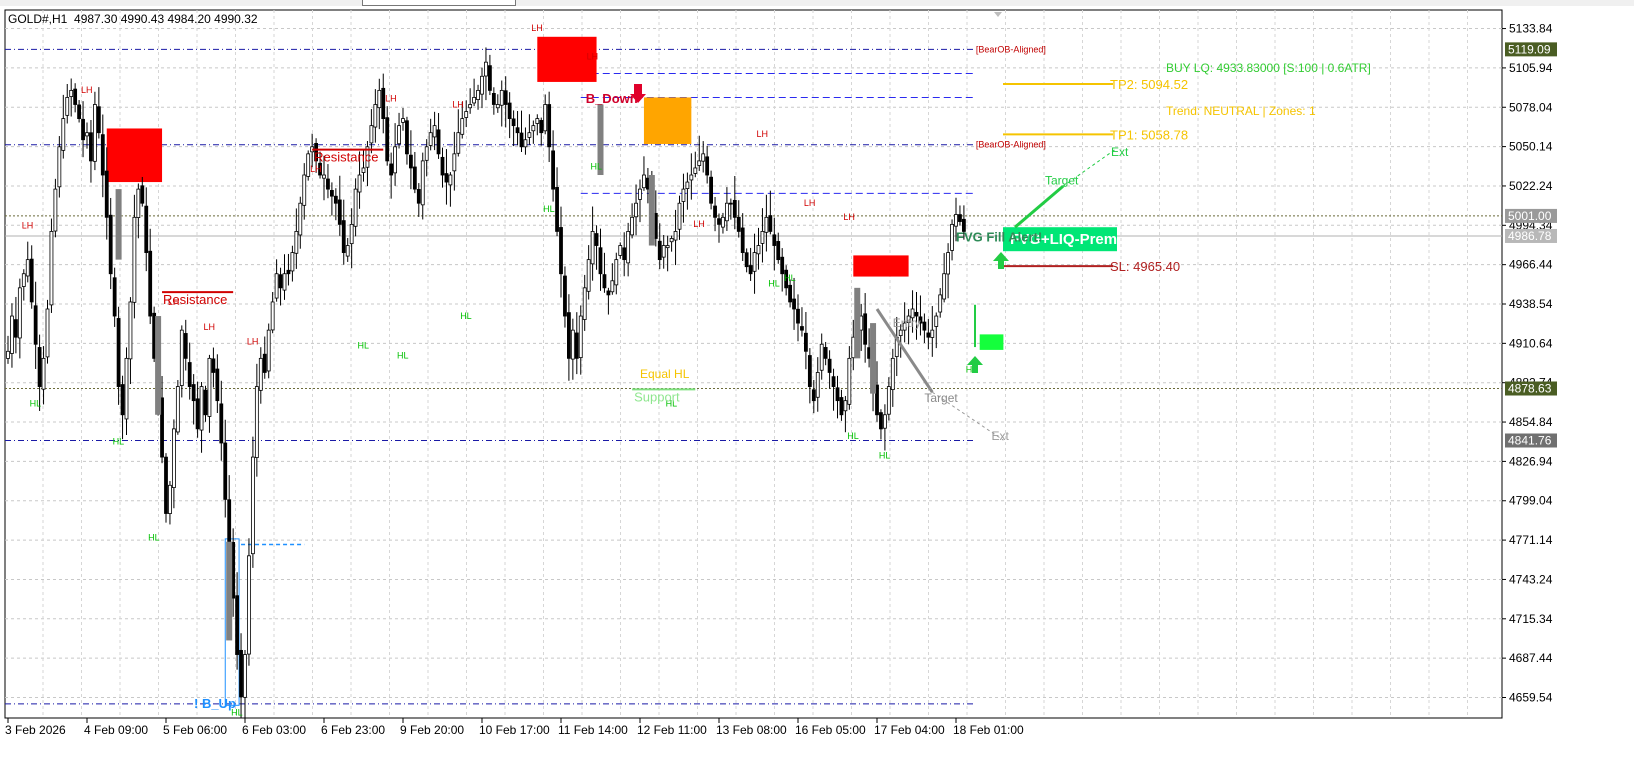  Describe the element at coordinates (1530, 440) in the screenshot. I see `price-tag-label: 4841.76` at that location.